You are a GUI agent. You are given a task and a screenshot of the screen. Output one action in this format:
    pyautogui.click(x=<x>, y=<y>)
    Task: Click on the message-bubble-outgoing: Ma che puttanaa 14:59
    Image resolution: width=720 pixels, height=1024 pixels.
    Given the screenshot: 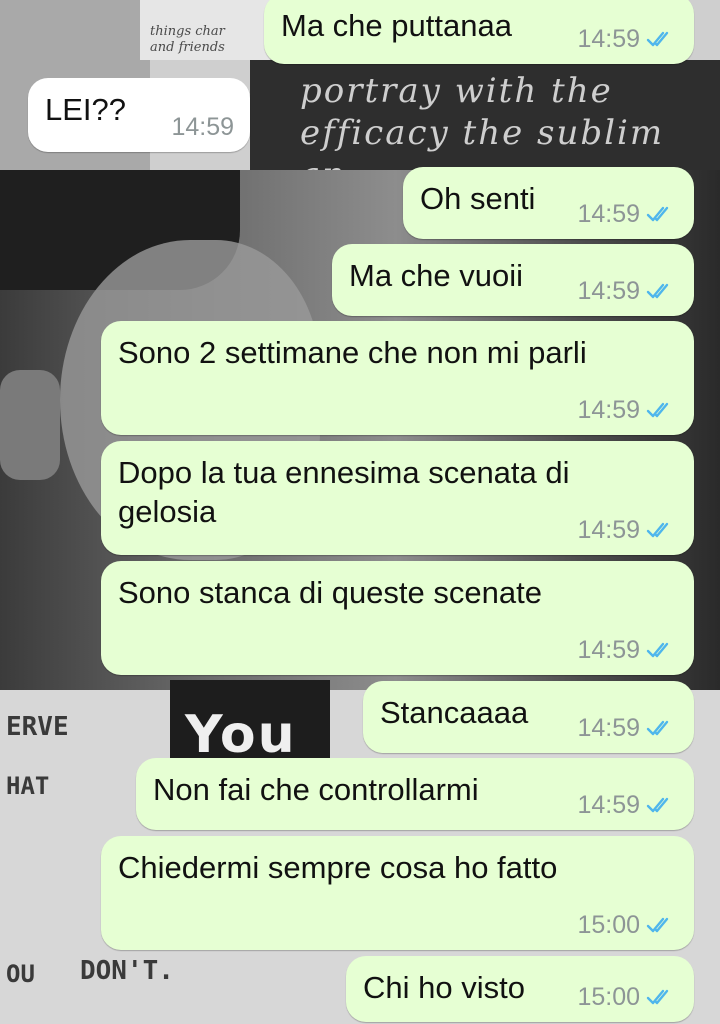 What is the action you would take?
    pyautogui.click(x=479, y=32)
    